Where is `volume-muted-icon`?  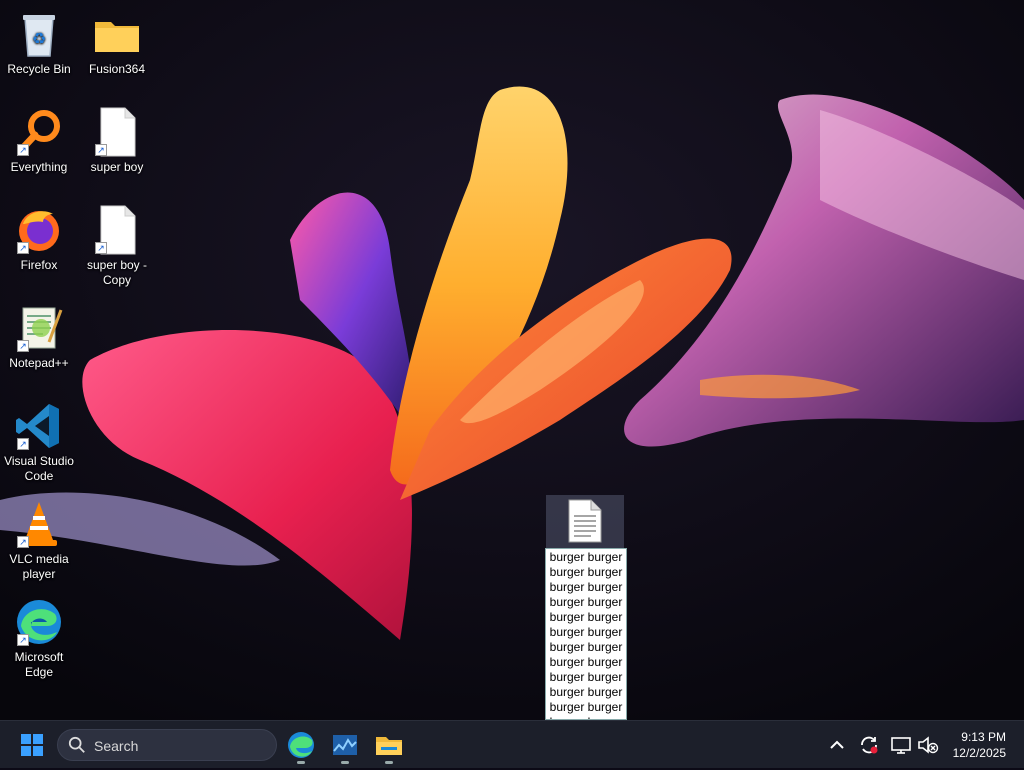
volume-muted-icon is located at coordinates (928, 745).